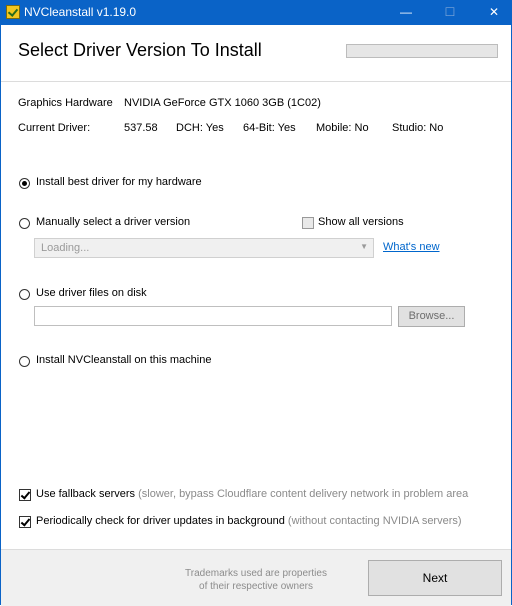 The image size is (512, 606). I want to click on fallback-servers-label: Use fallback servers, so click(85, 494).